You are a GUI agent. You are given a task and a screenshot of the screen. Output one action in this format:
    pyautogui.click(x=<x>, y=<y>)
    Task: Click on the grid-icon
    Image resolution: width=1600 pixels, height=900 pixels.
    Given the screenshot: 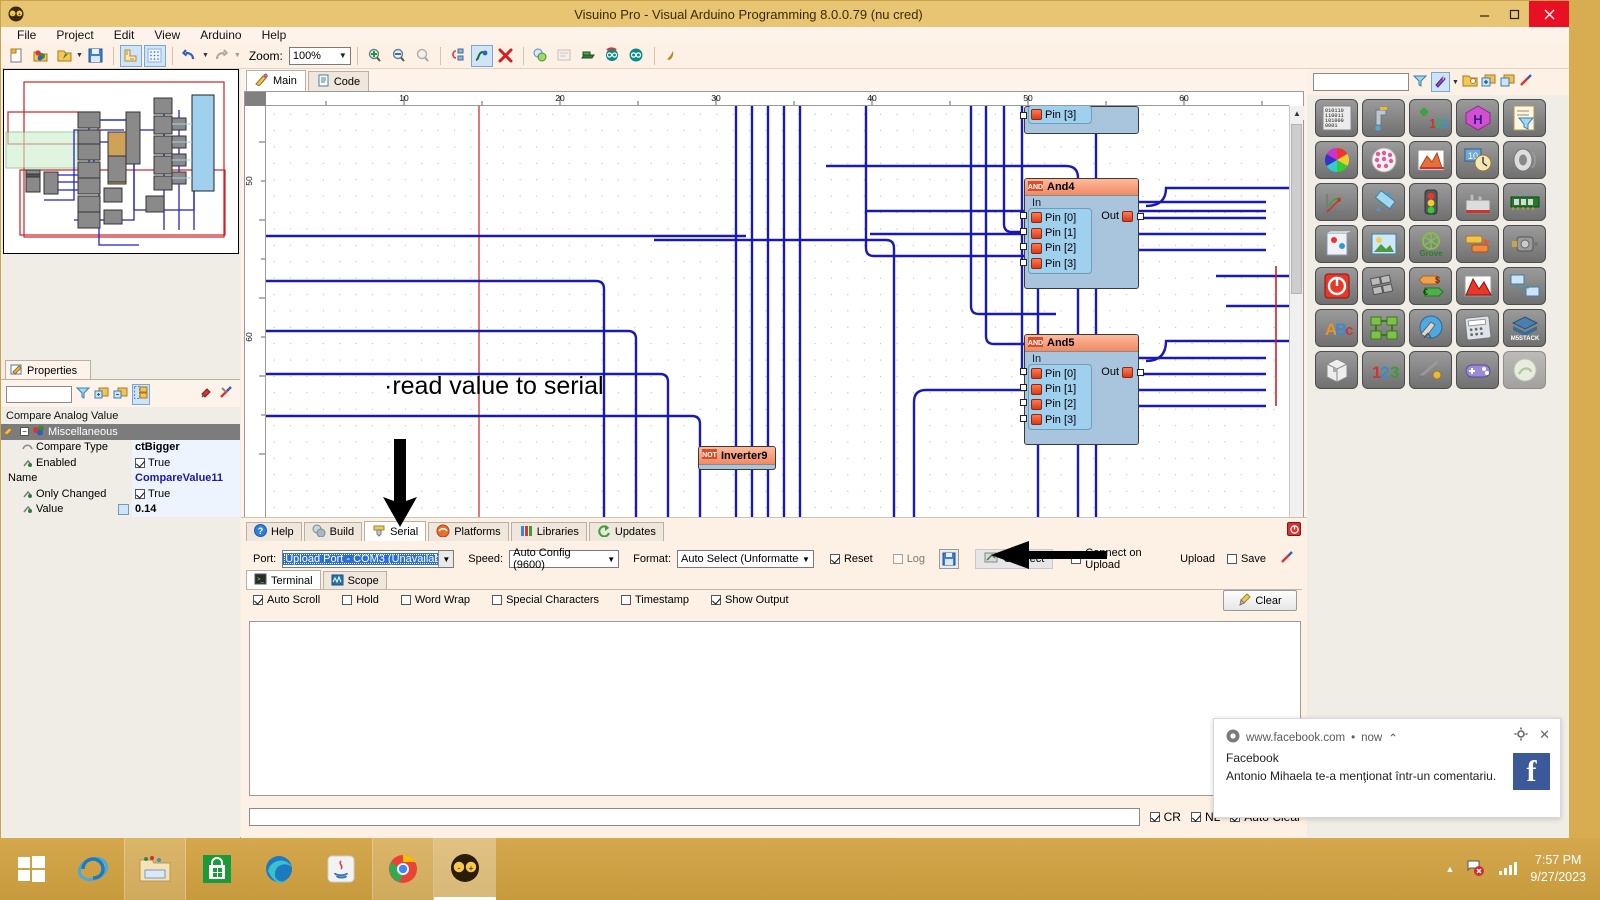 What is the action you would take?
    pyautogui.click(x=154, y=55)
    